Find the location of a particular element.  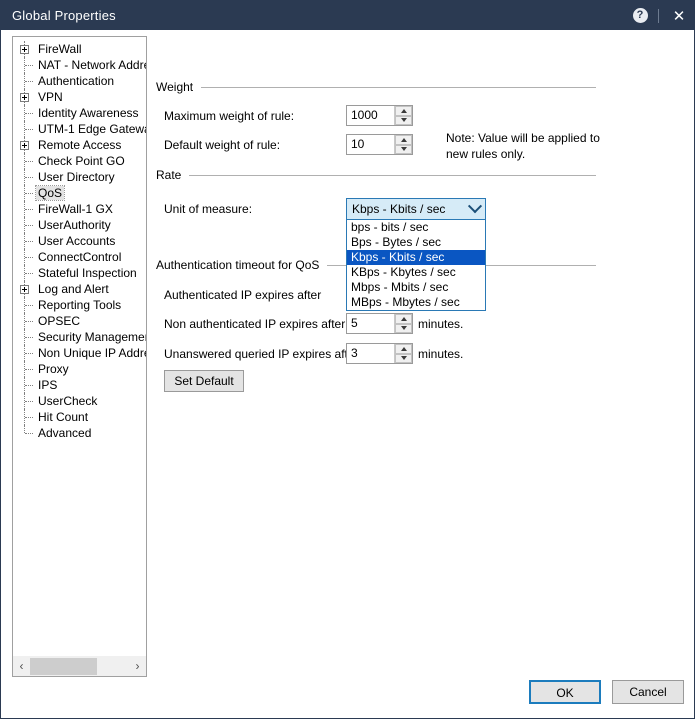

tree-item-utm-1-edge-gateway: UTM-1 Edge Gateway is located at coordinates (79, 129).